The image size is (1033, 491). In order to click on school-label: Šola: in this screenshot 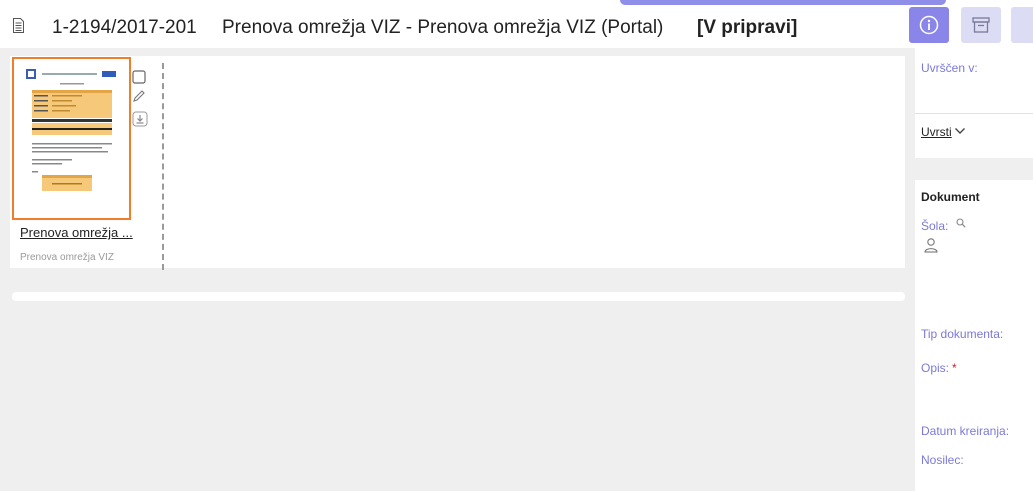, I will do `click(935, 226)`.